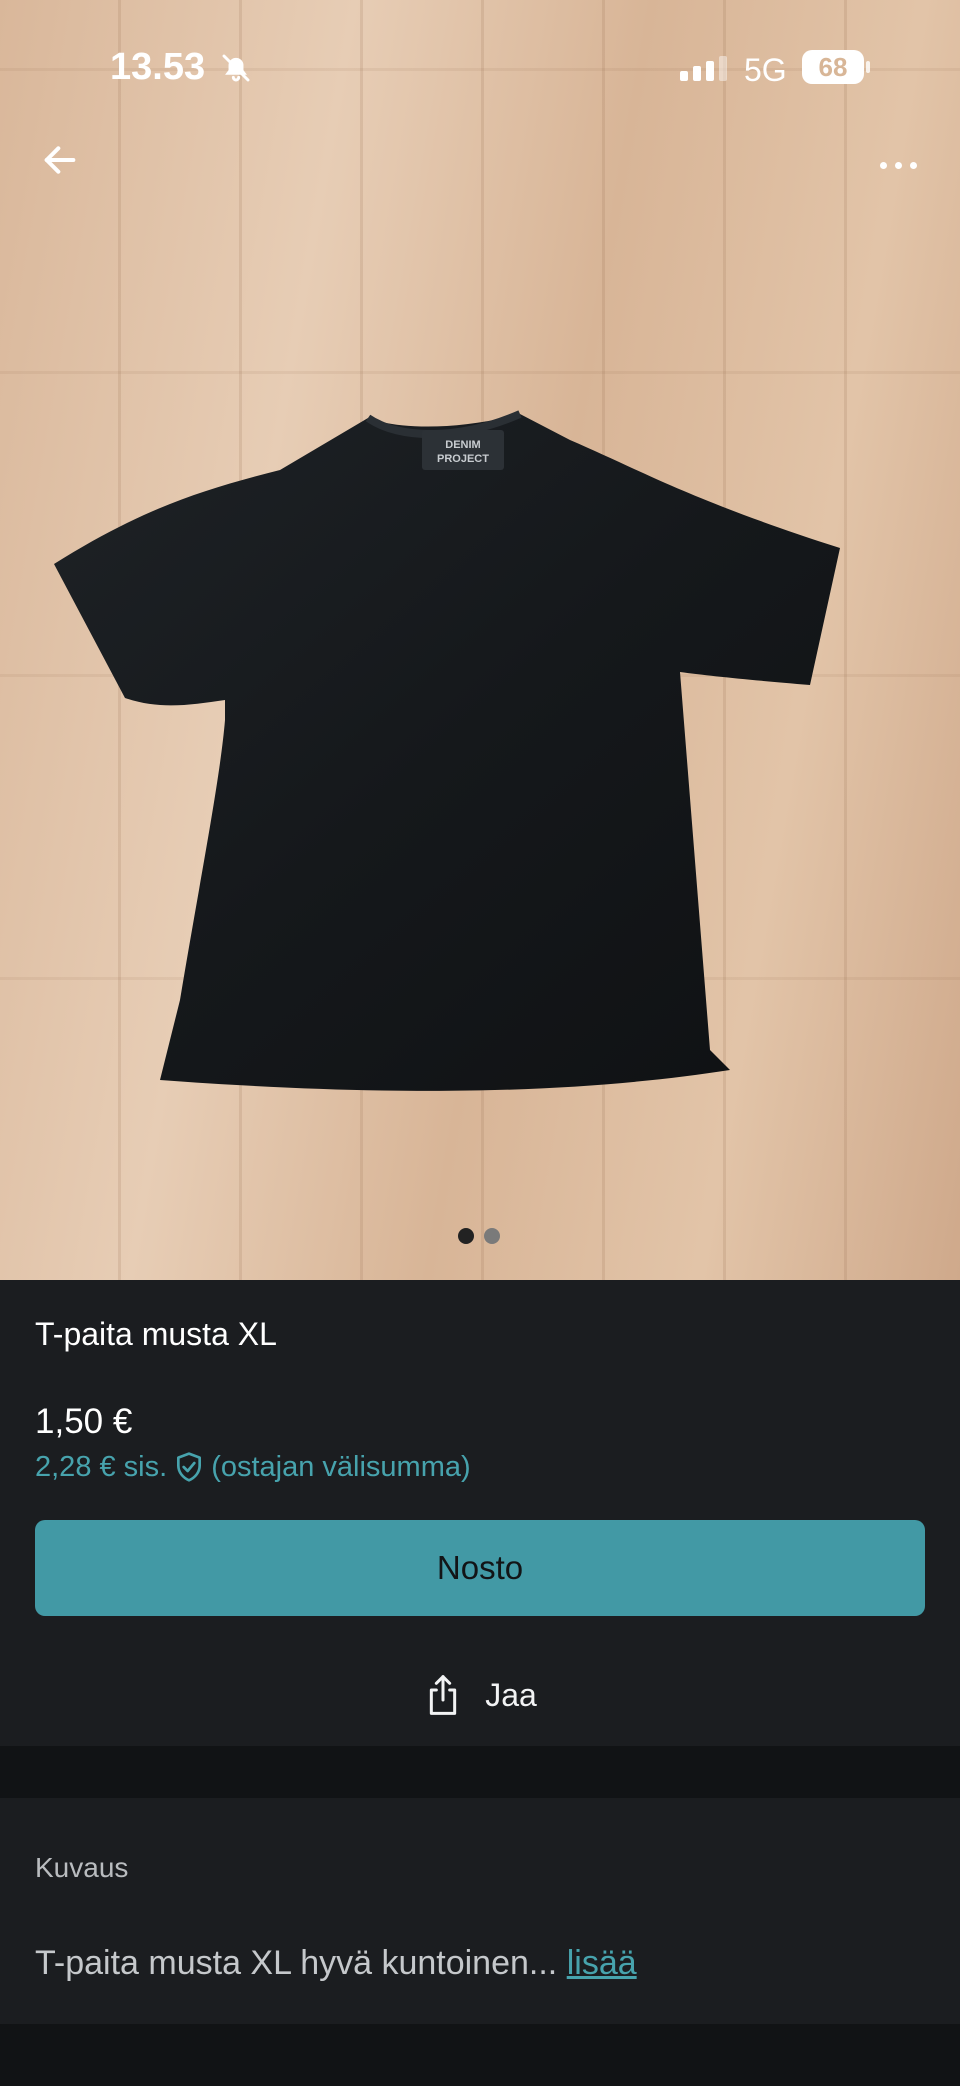  What do you see at coordinates (898, 165) in the screenshot?
I see `more-options-button` at bounding box center [898, 165].